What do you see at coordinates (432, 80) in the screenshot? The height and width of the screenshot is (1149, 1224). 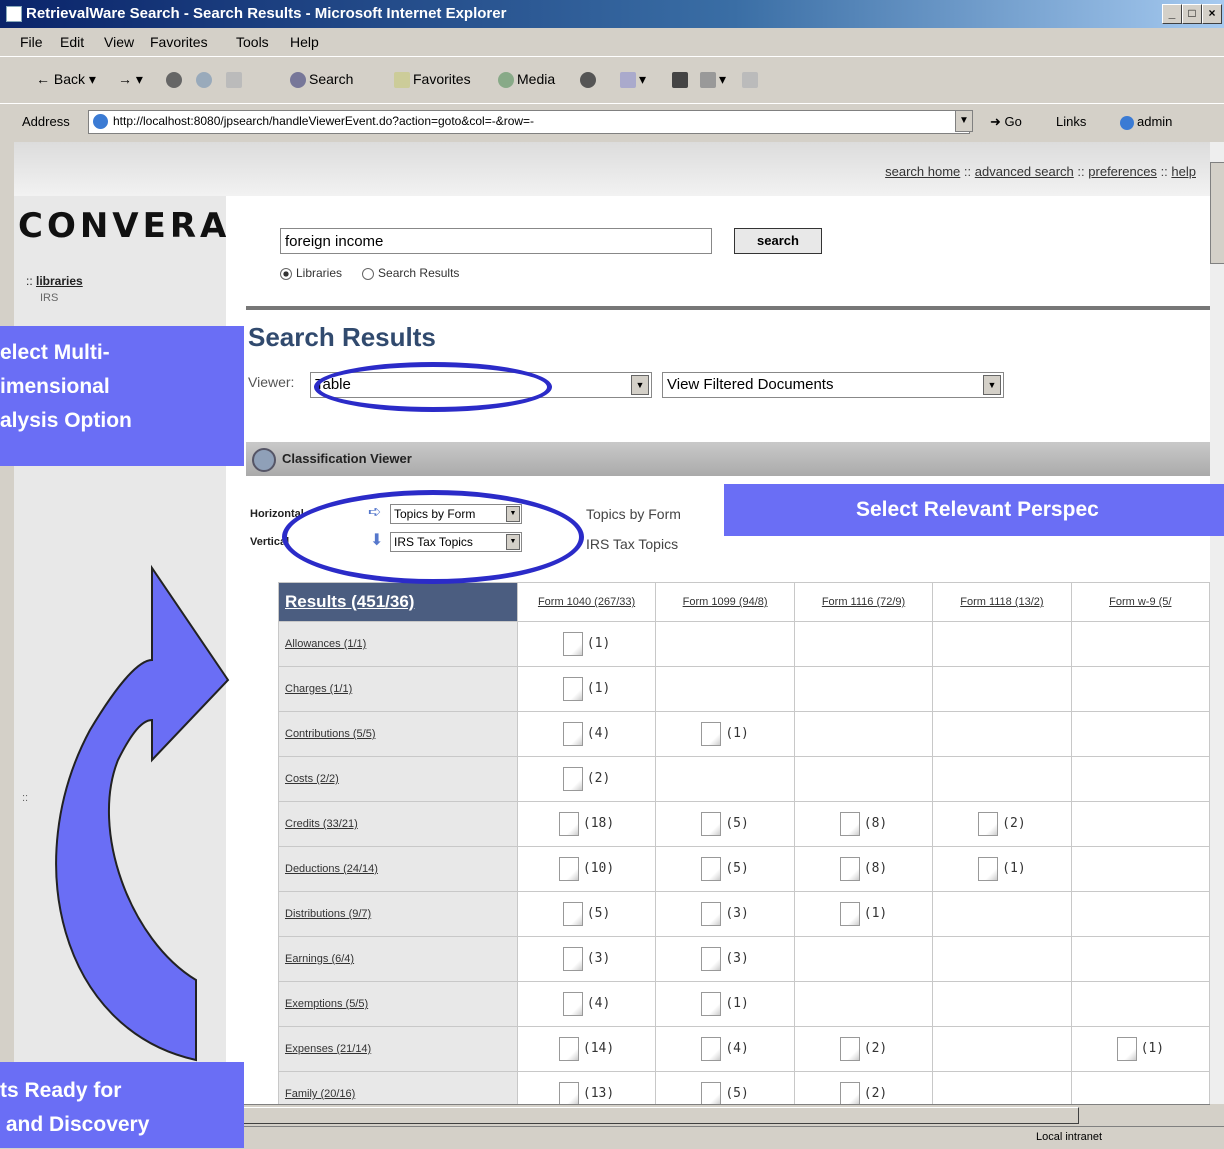 I see `favorites-toolbar-button: Favorites` at bounding box center [432, 80].